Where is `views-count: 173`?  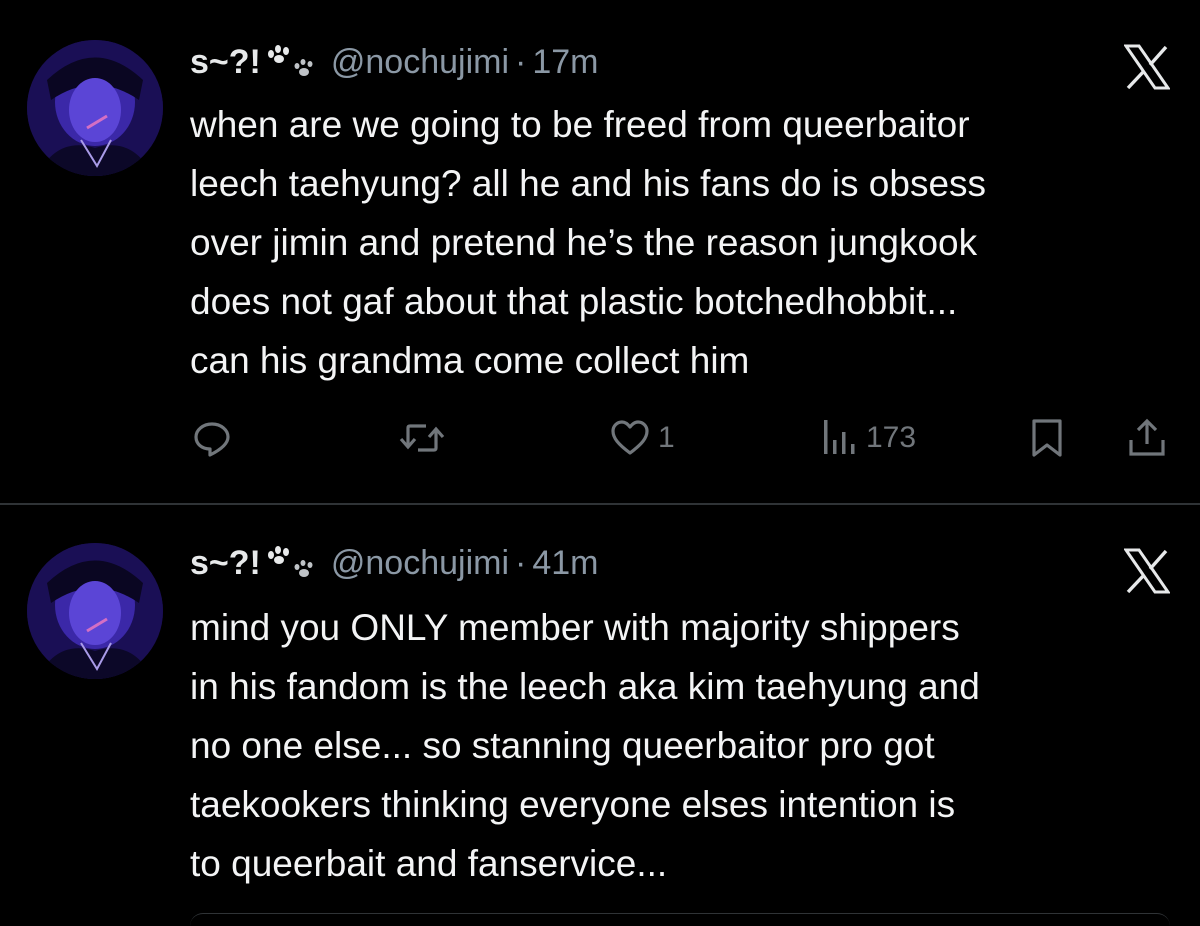
views-count: 173 is located at coordinates (891, 437).